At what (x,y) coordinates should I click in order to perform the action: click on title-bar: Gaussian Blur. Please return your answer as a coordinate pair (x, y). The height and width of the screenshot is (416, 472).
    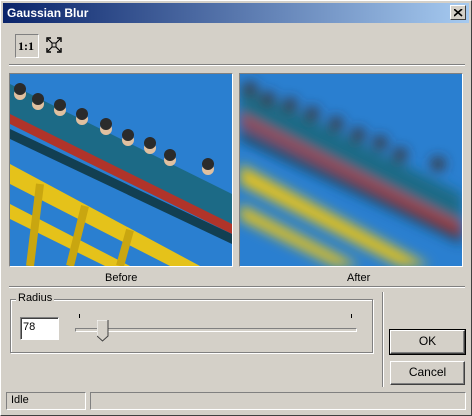
    Looking at the image, I should click on (236, 13).